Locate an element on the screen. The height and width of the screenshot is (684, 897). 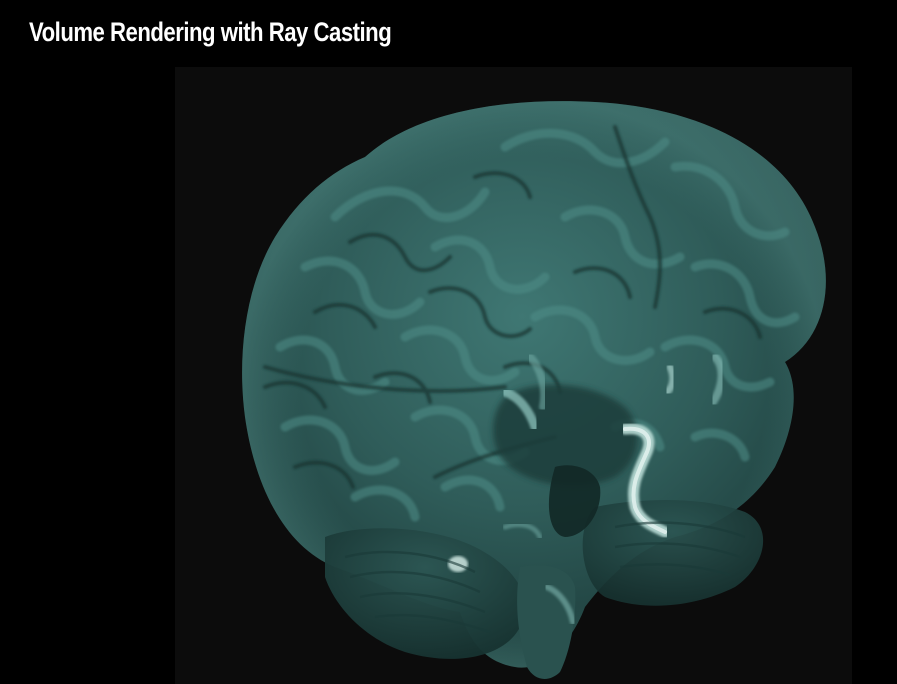
temporal-lobe-right is located at coordinates (673, 553).